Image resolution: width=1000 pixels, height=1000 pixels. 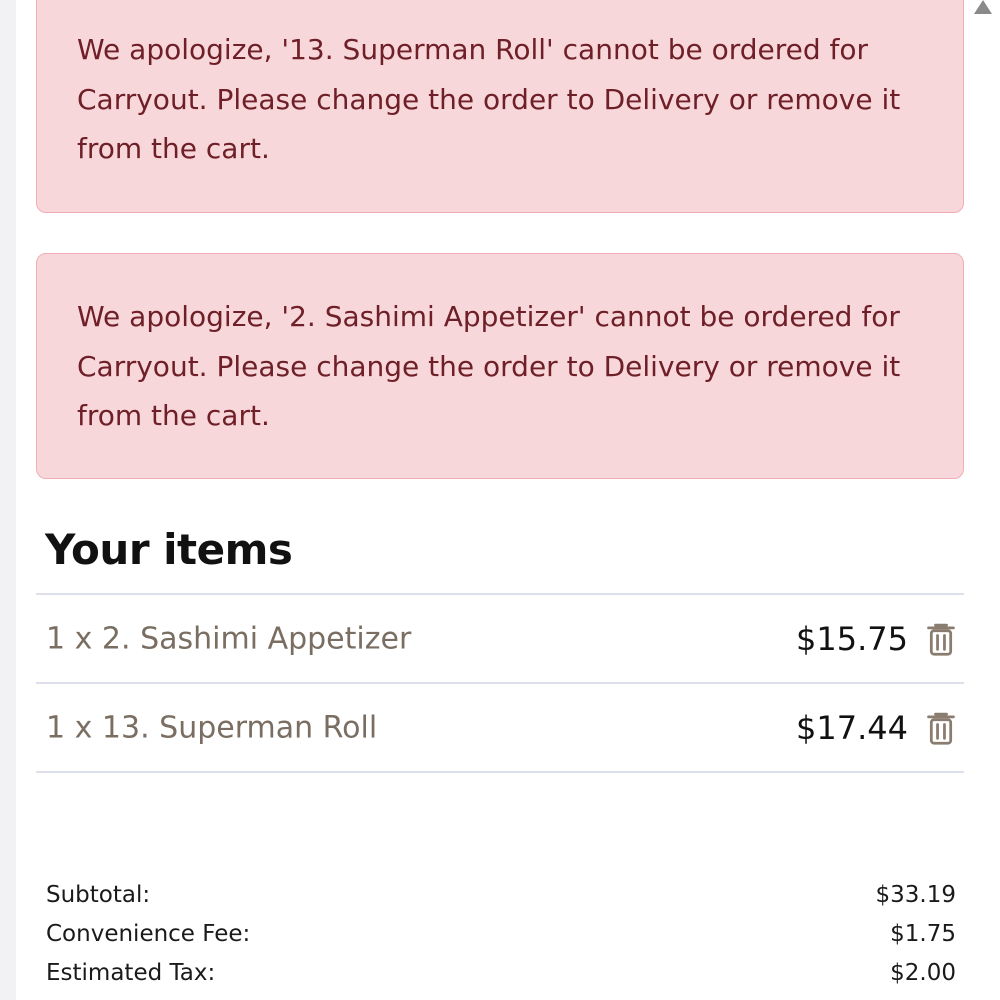 I want to click on scrollbar, so click(x=983, y=500).